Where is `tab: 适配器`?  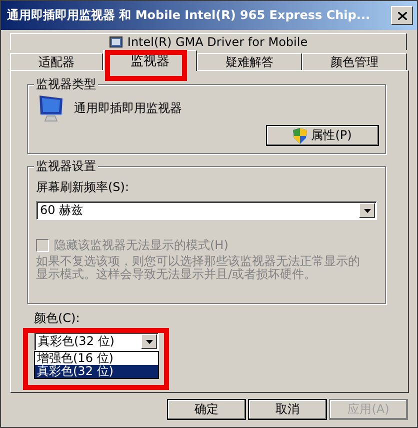 tab: 适配器 is located at coordinates (56, 61).